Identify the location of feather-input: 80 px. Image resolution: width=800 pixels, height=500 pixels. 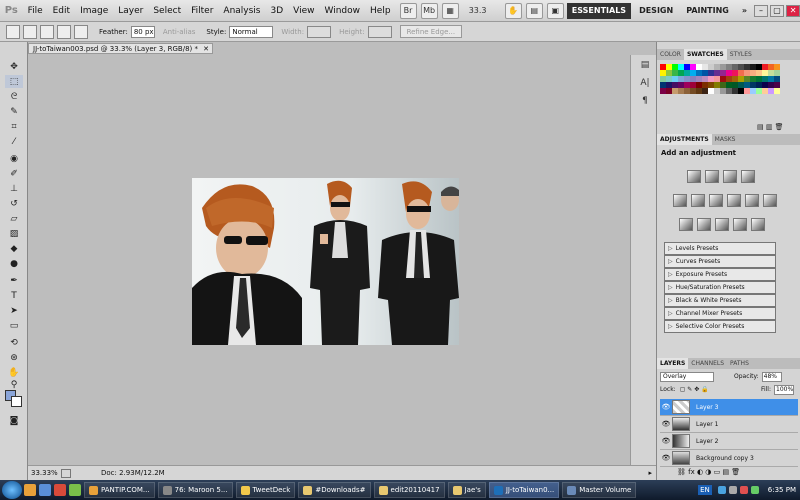
(142, 31).